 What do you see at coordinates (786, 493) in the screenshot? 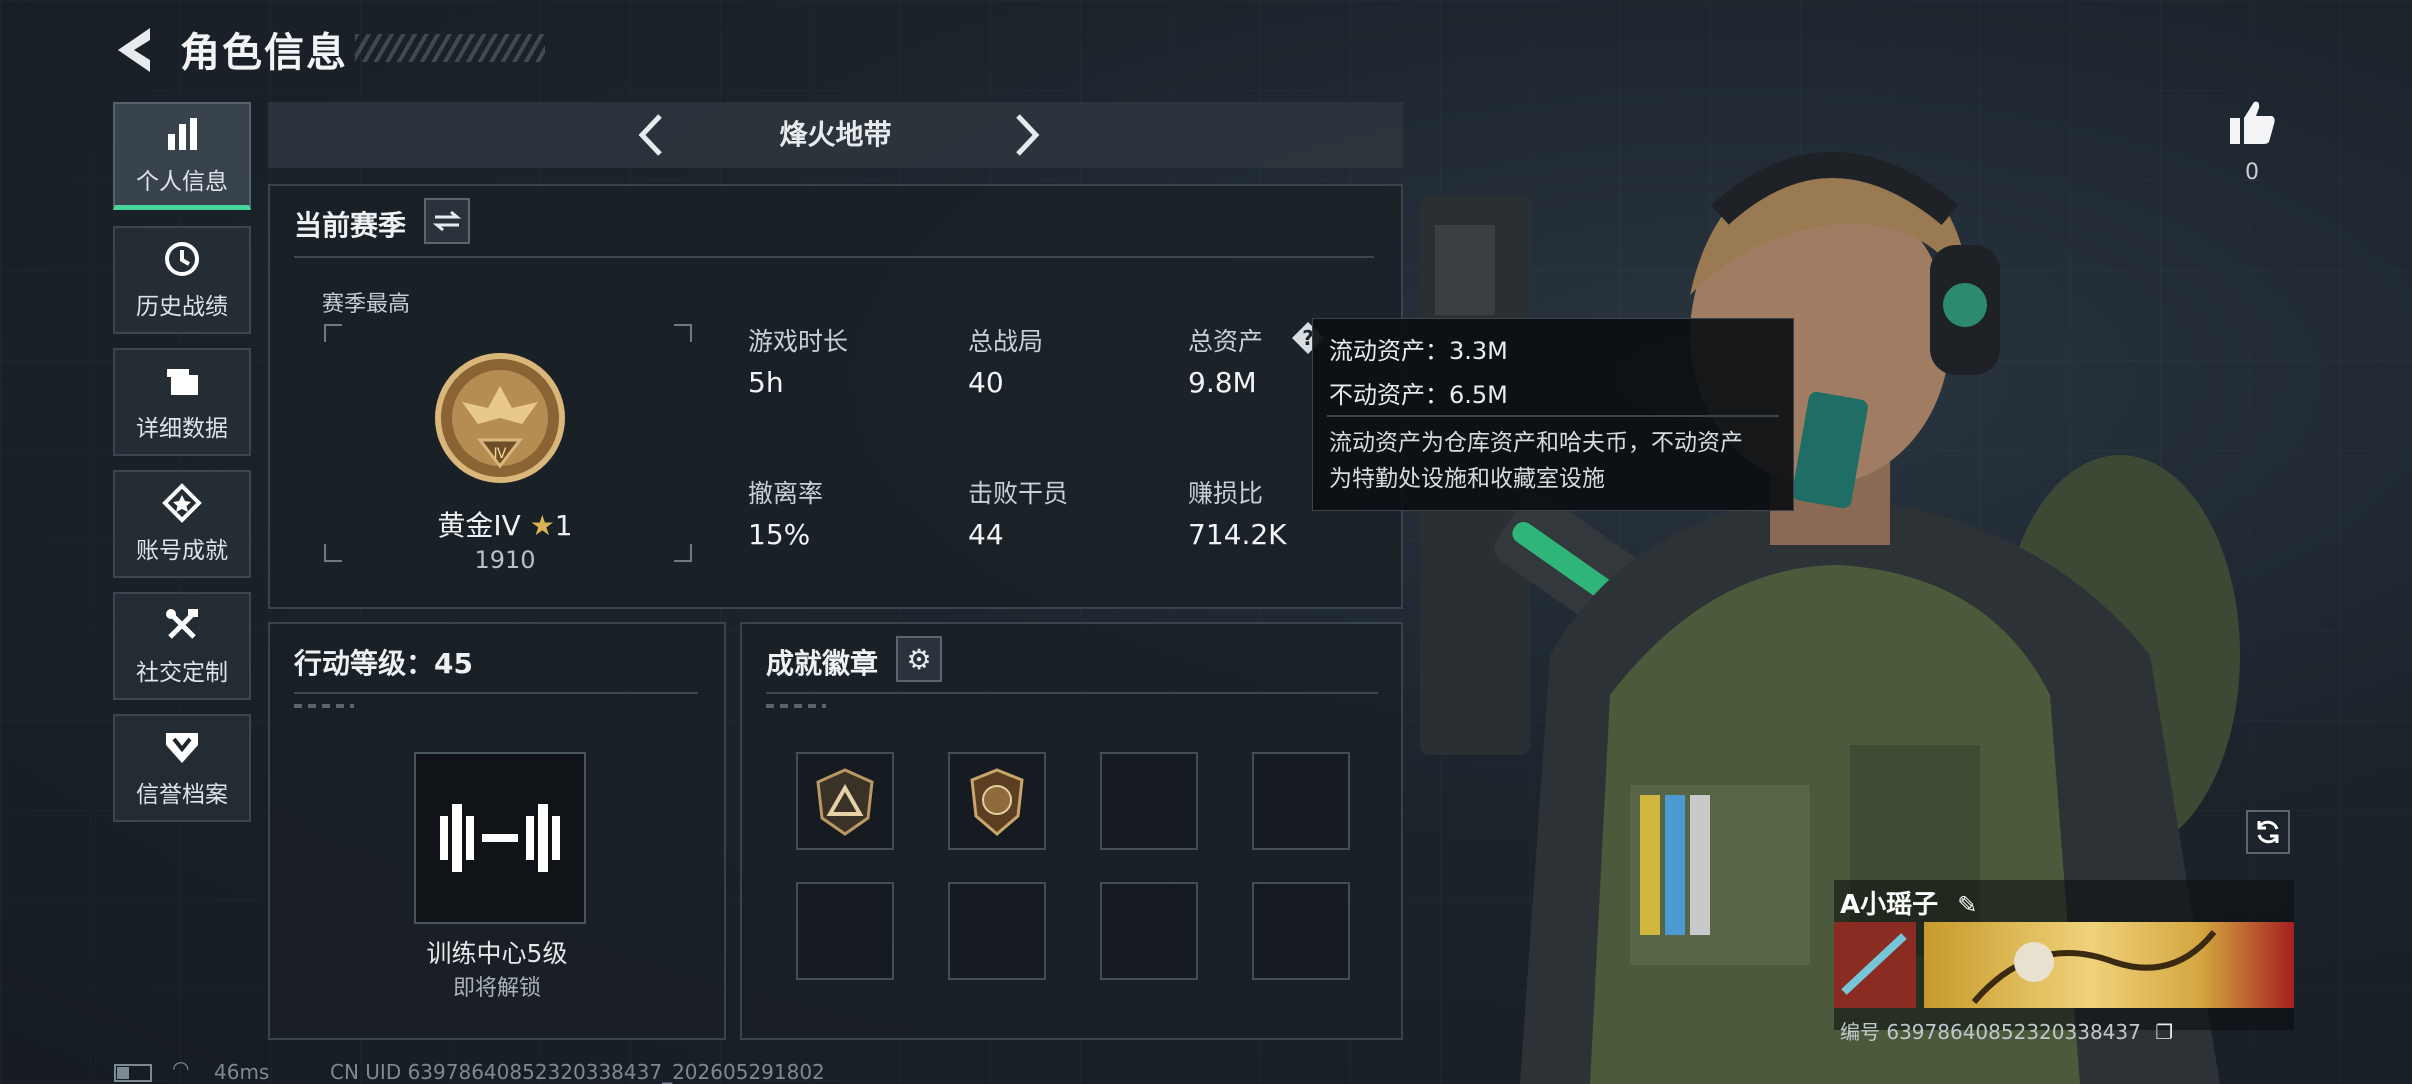
I see `stat-label-extract-rate: 撤离率` at bounding box center [786, 493].